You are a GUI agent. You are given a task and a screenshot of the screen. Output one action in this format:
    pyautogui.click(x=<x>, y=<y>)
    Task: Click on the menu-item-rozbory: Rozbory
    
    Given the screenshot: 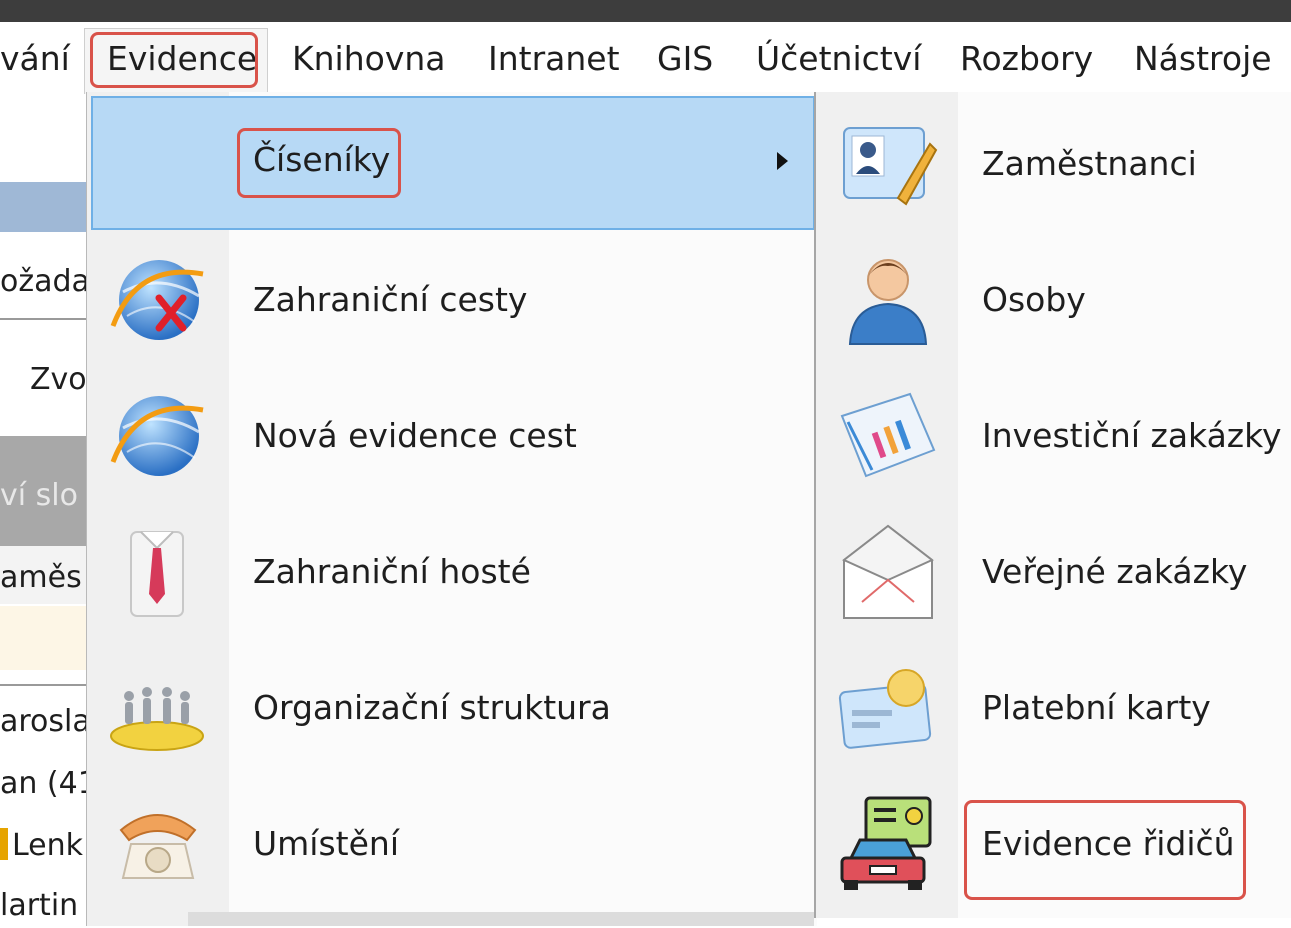 What is the action you would take?
    pyautogui.click(x=1026, y=59)
    